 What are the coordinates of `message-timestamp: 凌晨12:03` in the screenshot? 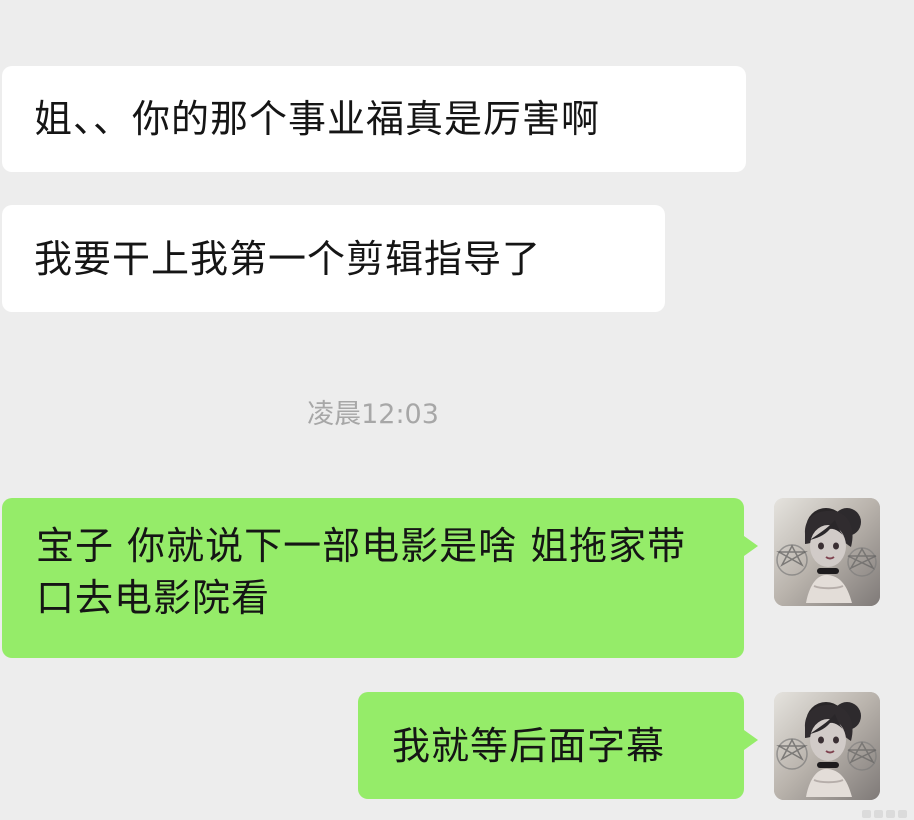 It's located at (373, 414).